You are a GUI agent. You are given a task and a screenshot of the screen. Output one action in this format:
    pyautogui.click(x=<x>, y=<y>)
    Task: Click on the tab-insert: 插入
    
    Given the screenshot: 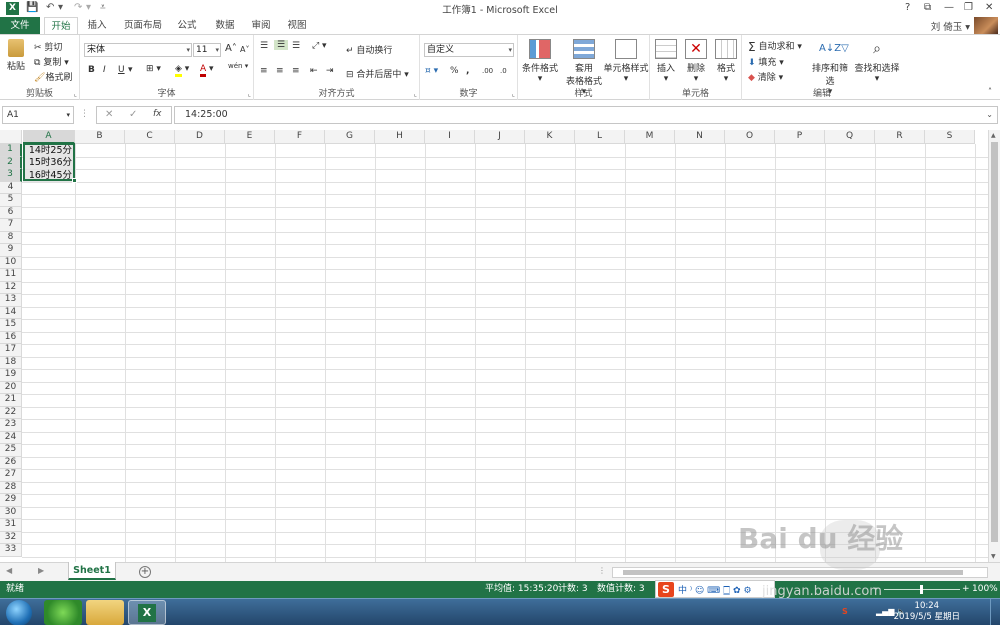 What is the action you would take?
    pyautogui.click(x=97, y=25)
    